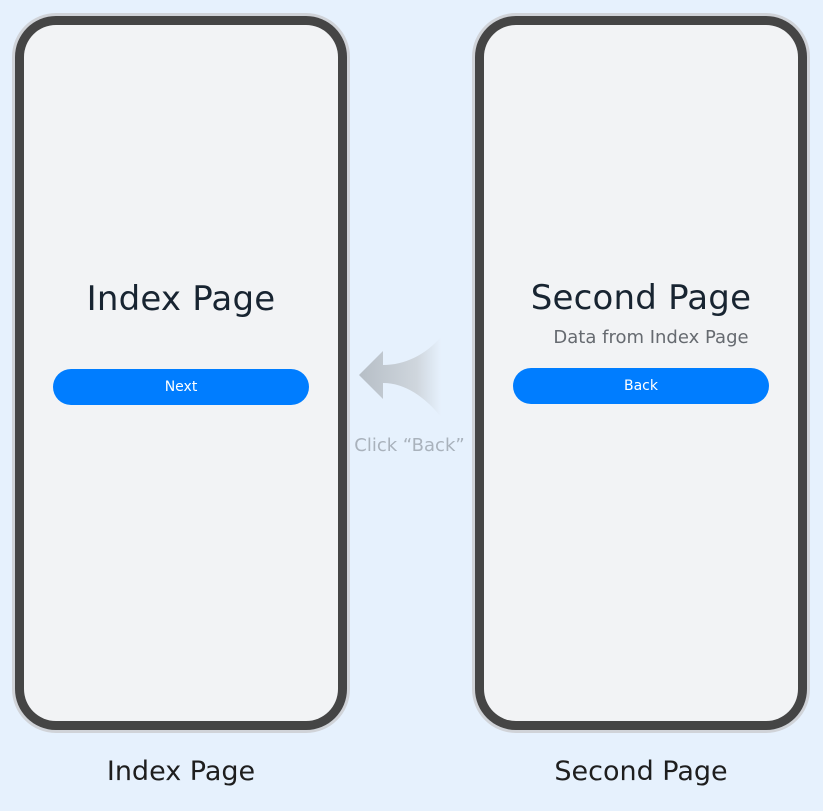  What do you see at coordinates (400, 377) in the screenshot?
I see `curved-arrow-left-icon` at bounding box center [400, 377].